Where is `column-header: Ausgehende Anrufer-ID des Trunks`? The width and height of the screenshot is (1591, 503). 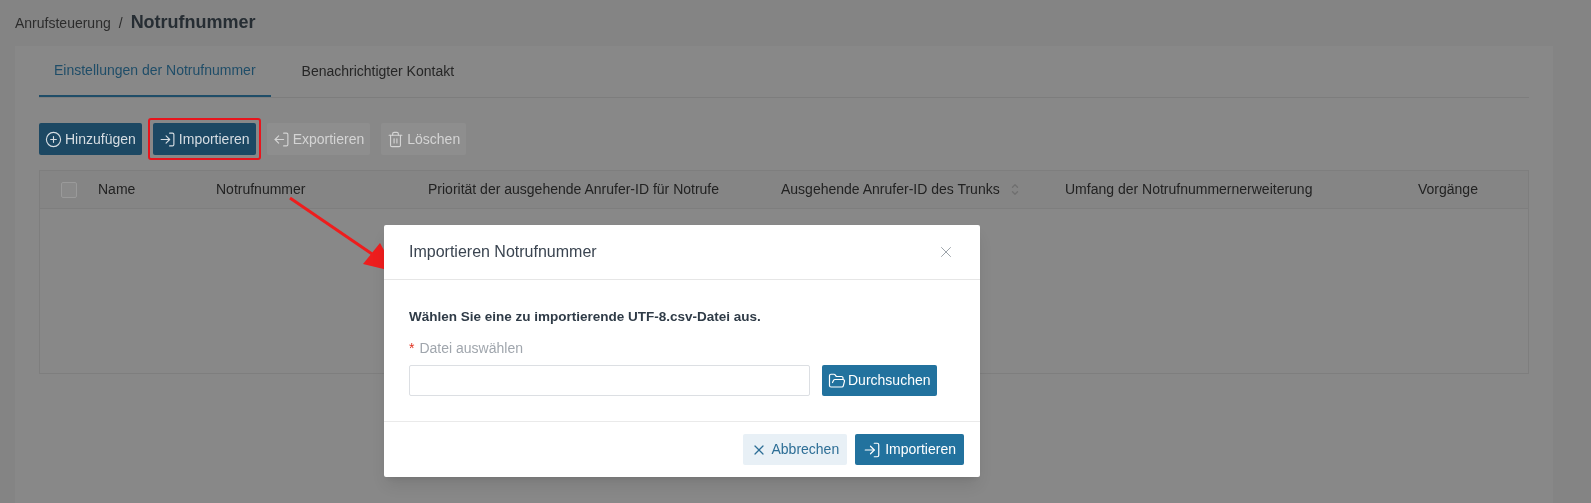
column-header: Ausgehende Anrufer-ID des Trunks is located at coordinates (890, 189).